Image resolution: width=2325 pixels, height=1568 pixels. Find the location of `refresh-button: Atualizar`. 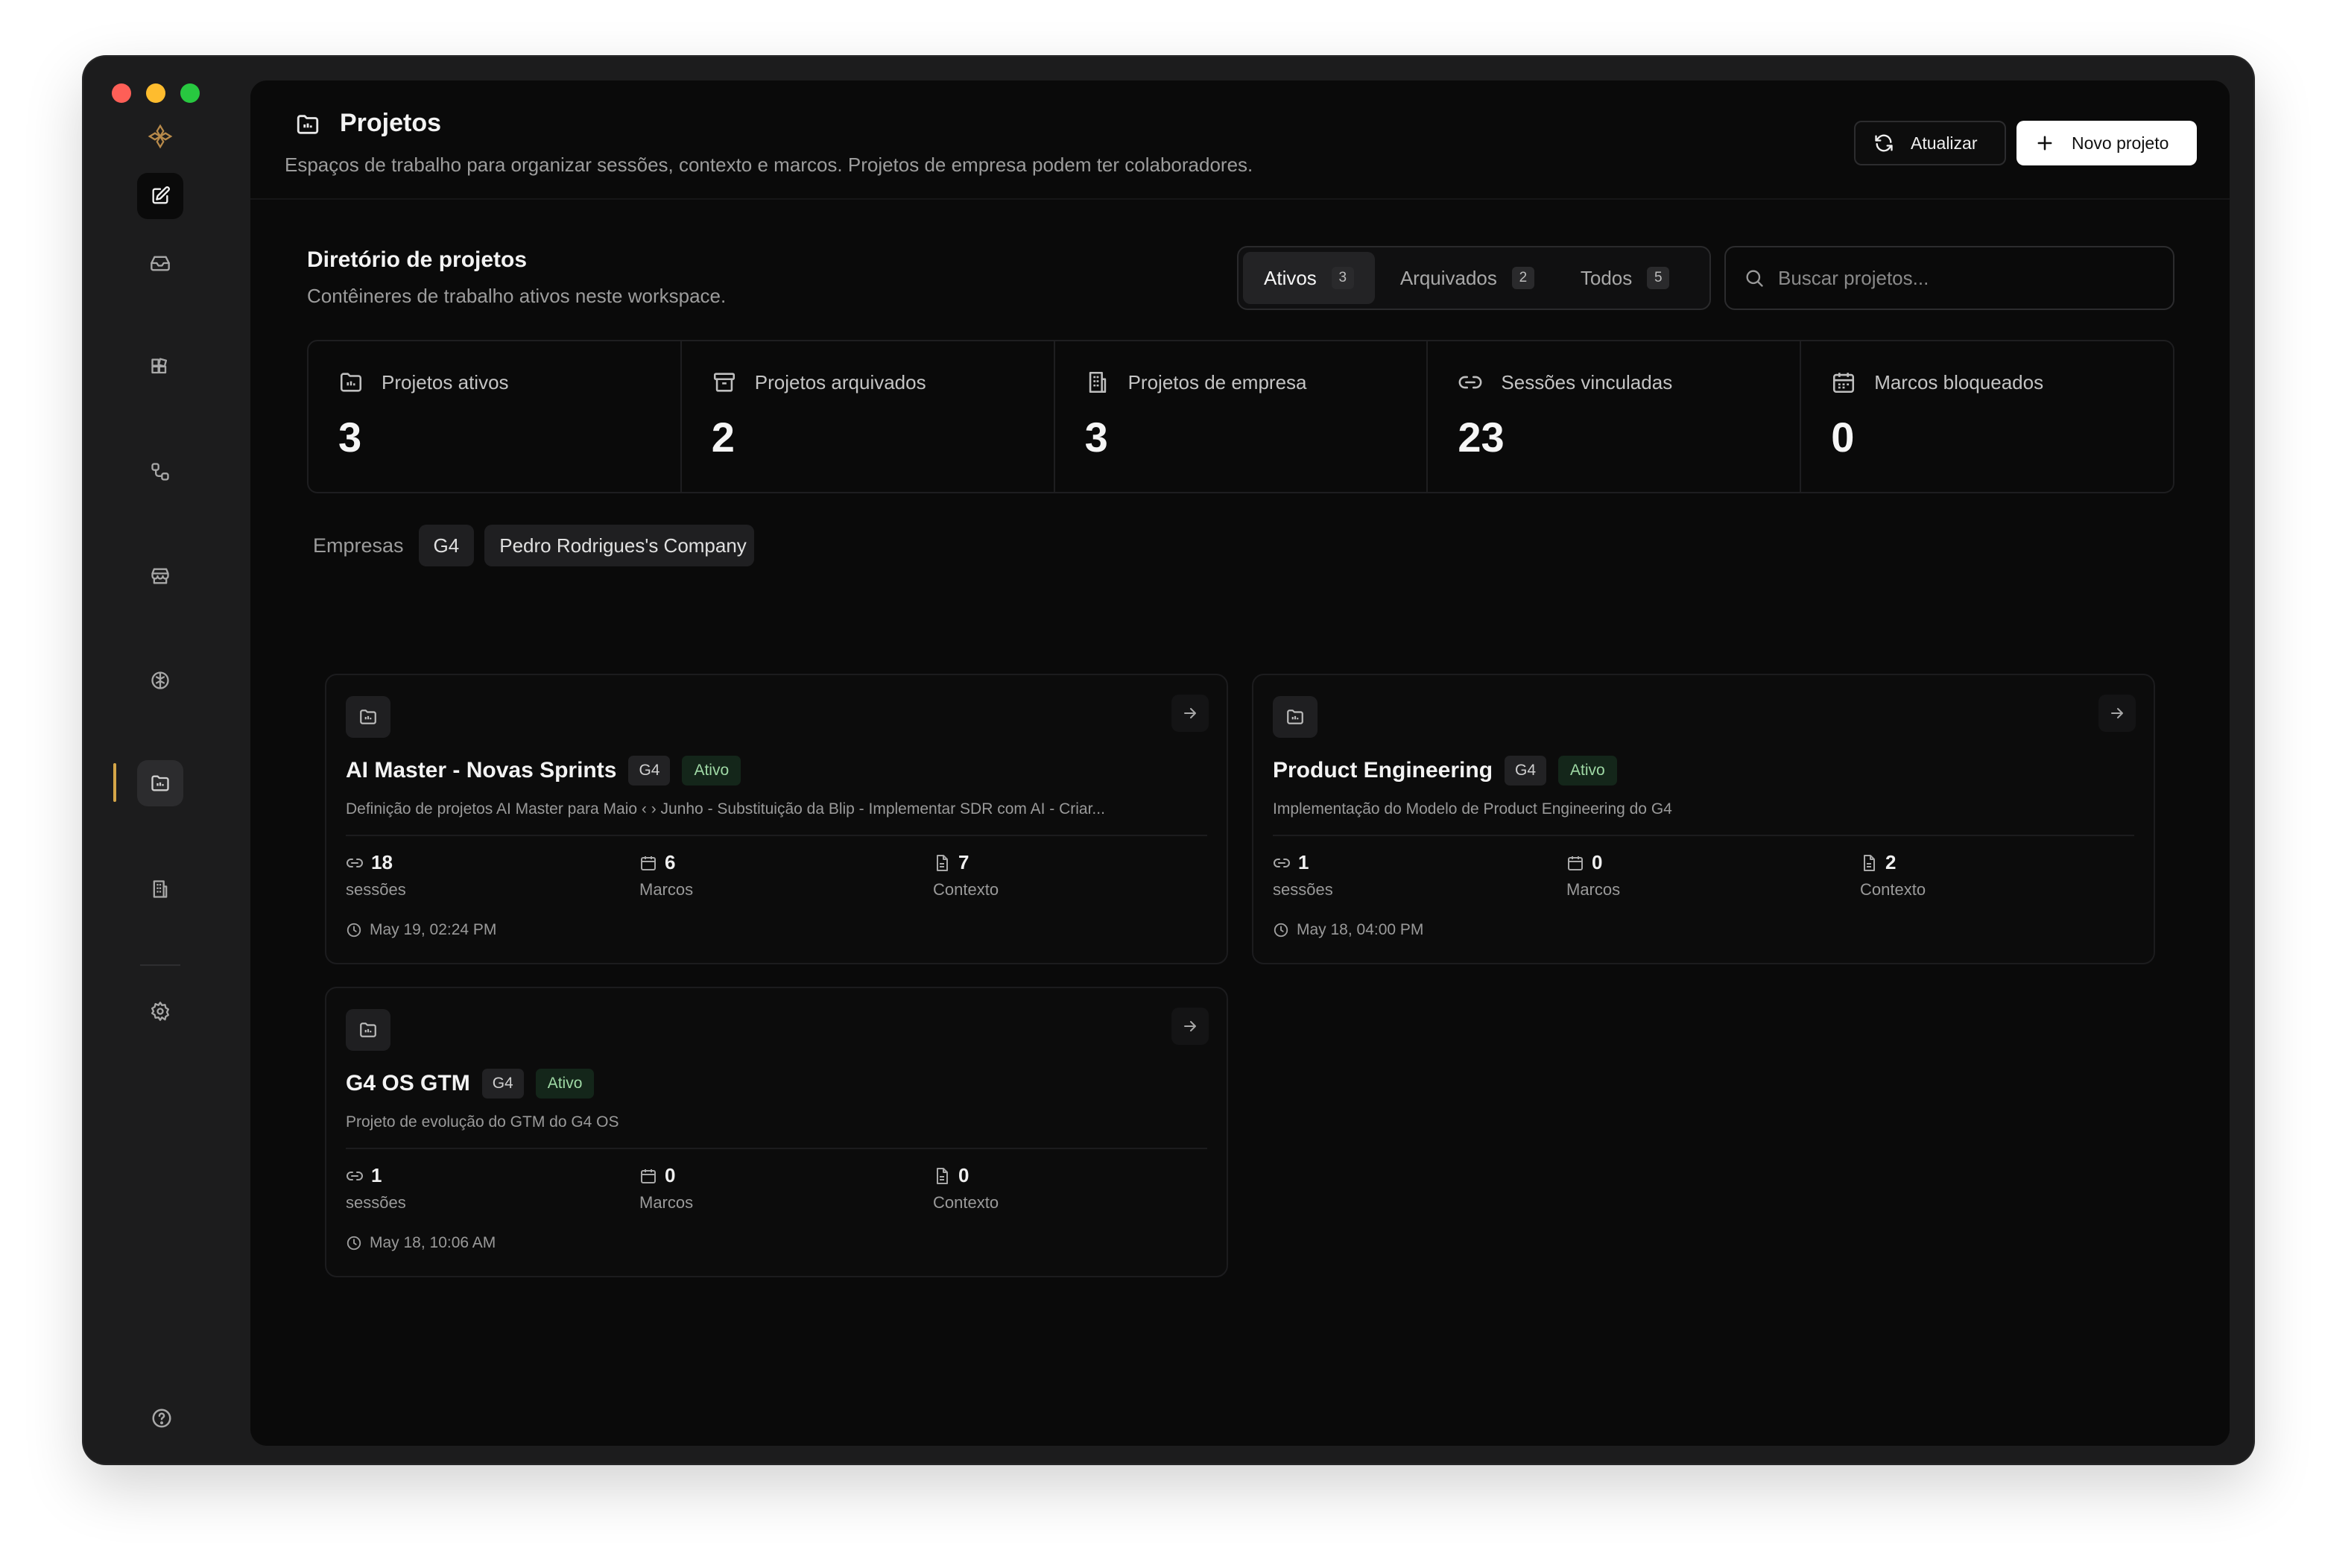

refresh-button: Atualizar is located at coordinates (1930, 143).